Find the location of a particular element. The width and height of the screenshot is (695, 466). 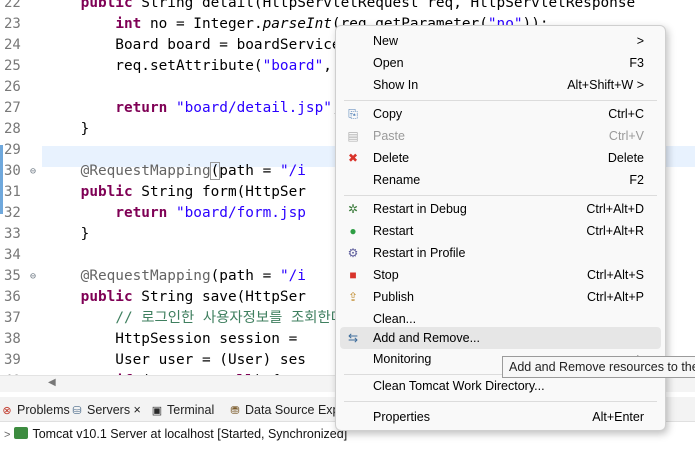

menu-item-shortcut: Alt+Enter is located at coordinates (618, 417).